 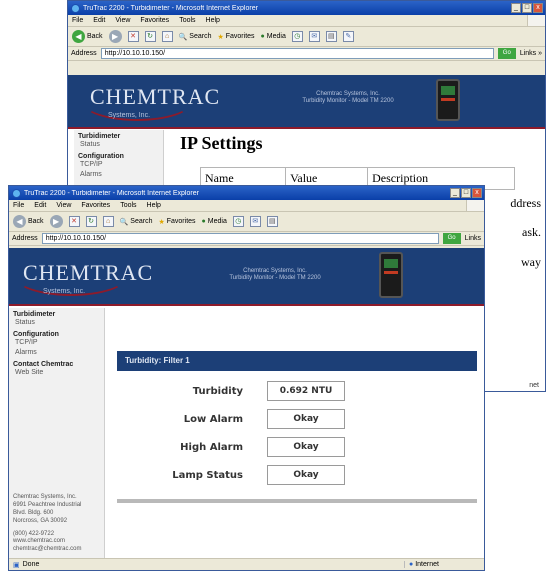 What do you see at coordinates (473, 238) in the screenshot?
I see `links-button: Links` at bounding box center [473, 238].